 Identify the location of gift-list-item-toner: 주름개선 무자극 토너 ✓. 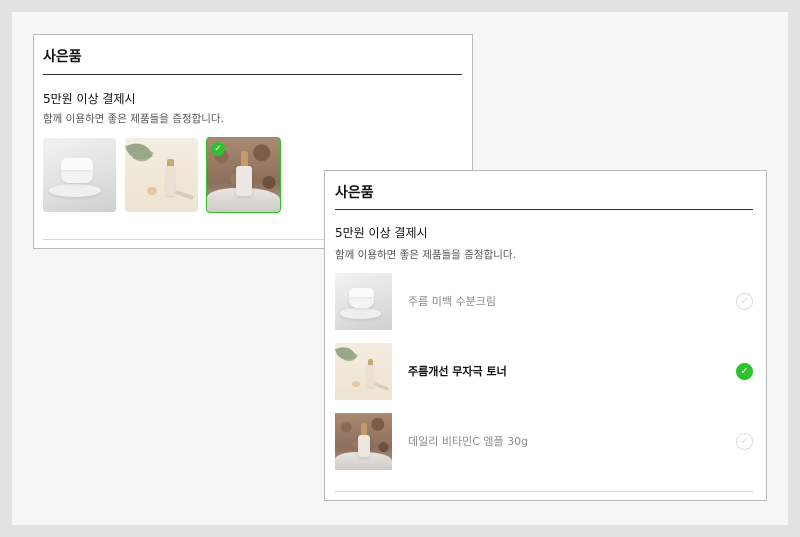
(544, 372).